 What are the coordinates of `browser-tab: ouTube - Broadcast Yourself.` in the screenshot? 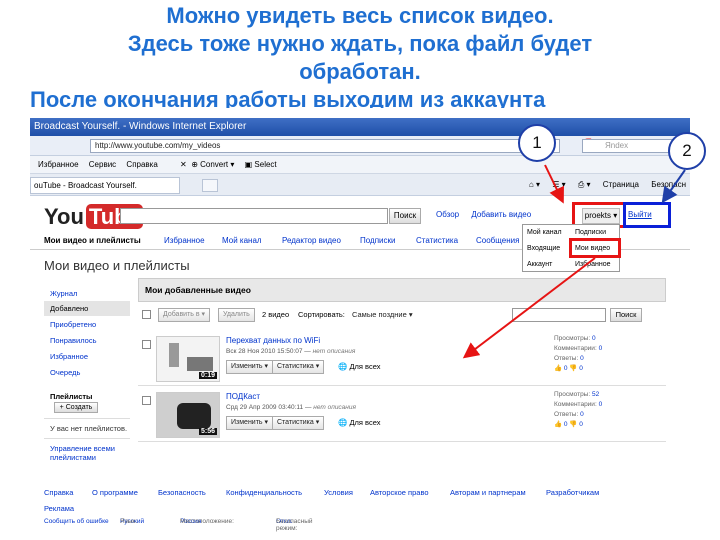 It's located at (105, 185).